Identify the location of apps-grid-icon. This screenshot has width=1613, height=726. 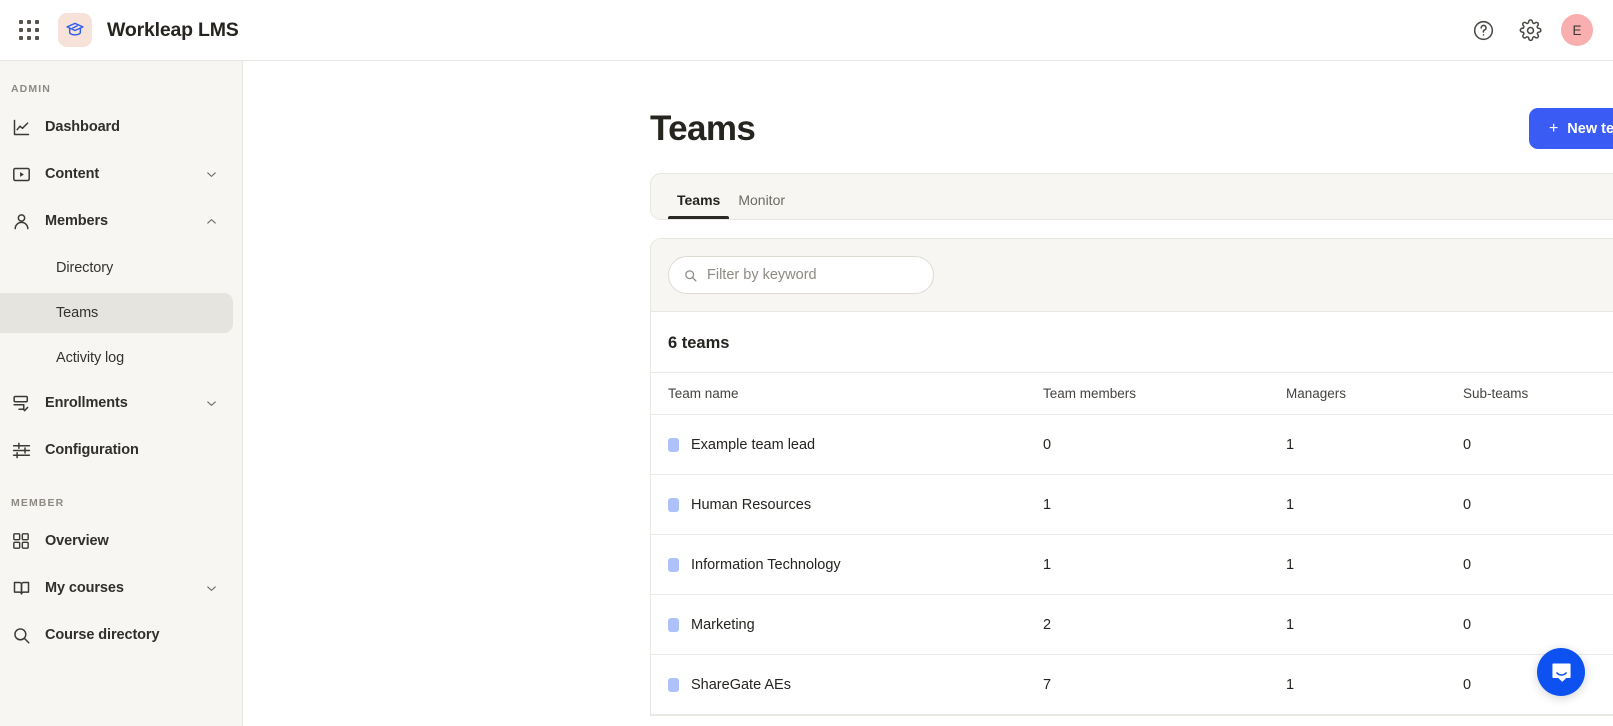
(29, 30).